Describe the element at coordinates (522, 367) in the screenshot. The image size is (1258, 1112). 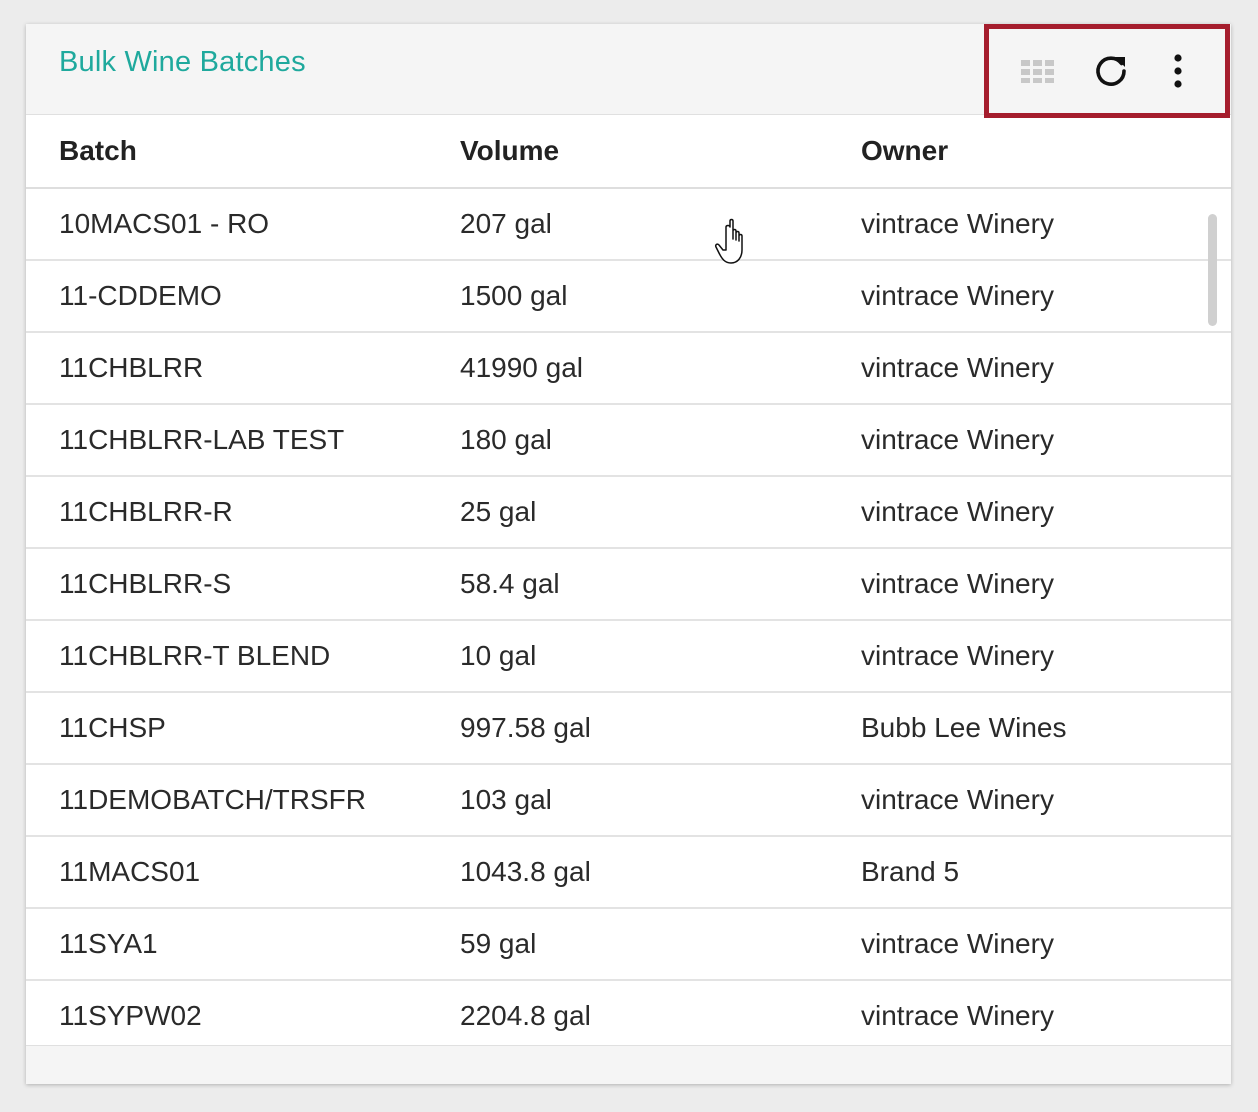
I see `volume-cell: 41990 gal` at that location.